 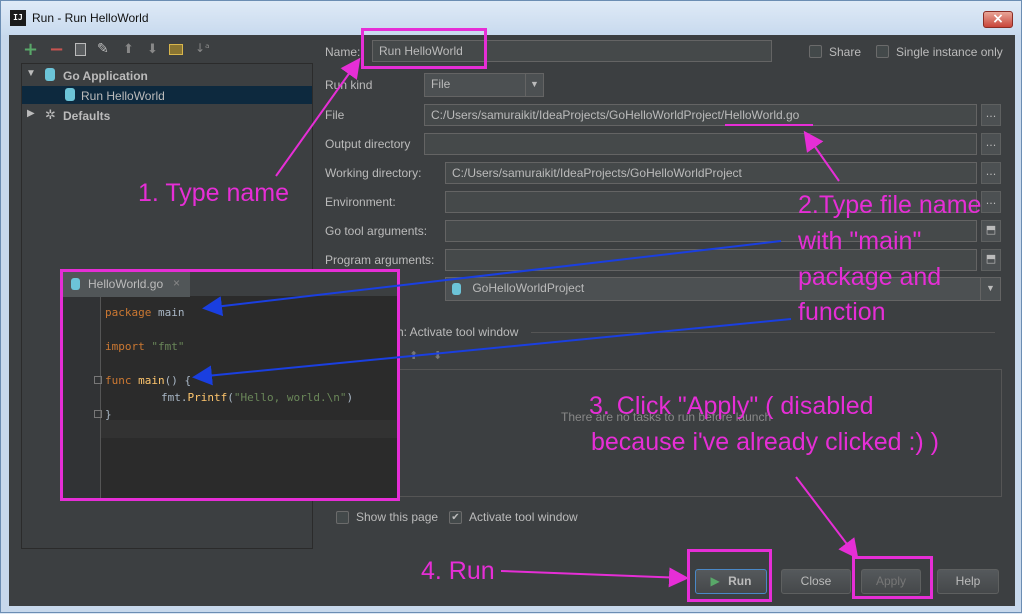 What do you see at coordinates (207, 397) in the screenshot?
I see `function-name: Printf` at bounding box center [207, 397].